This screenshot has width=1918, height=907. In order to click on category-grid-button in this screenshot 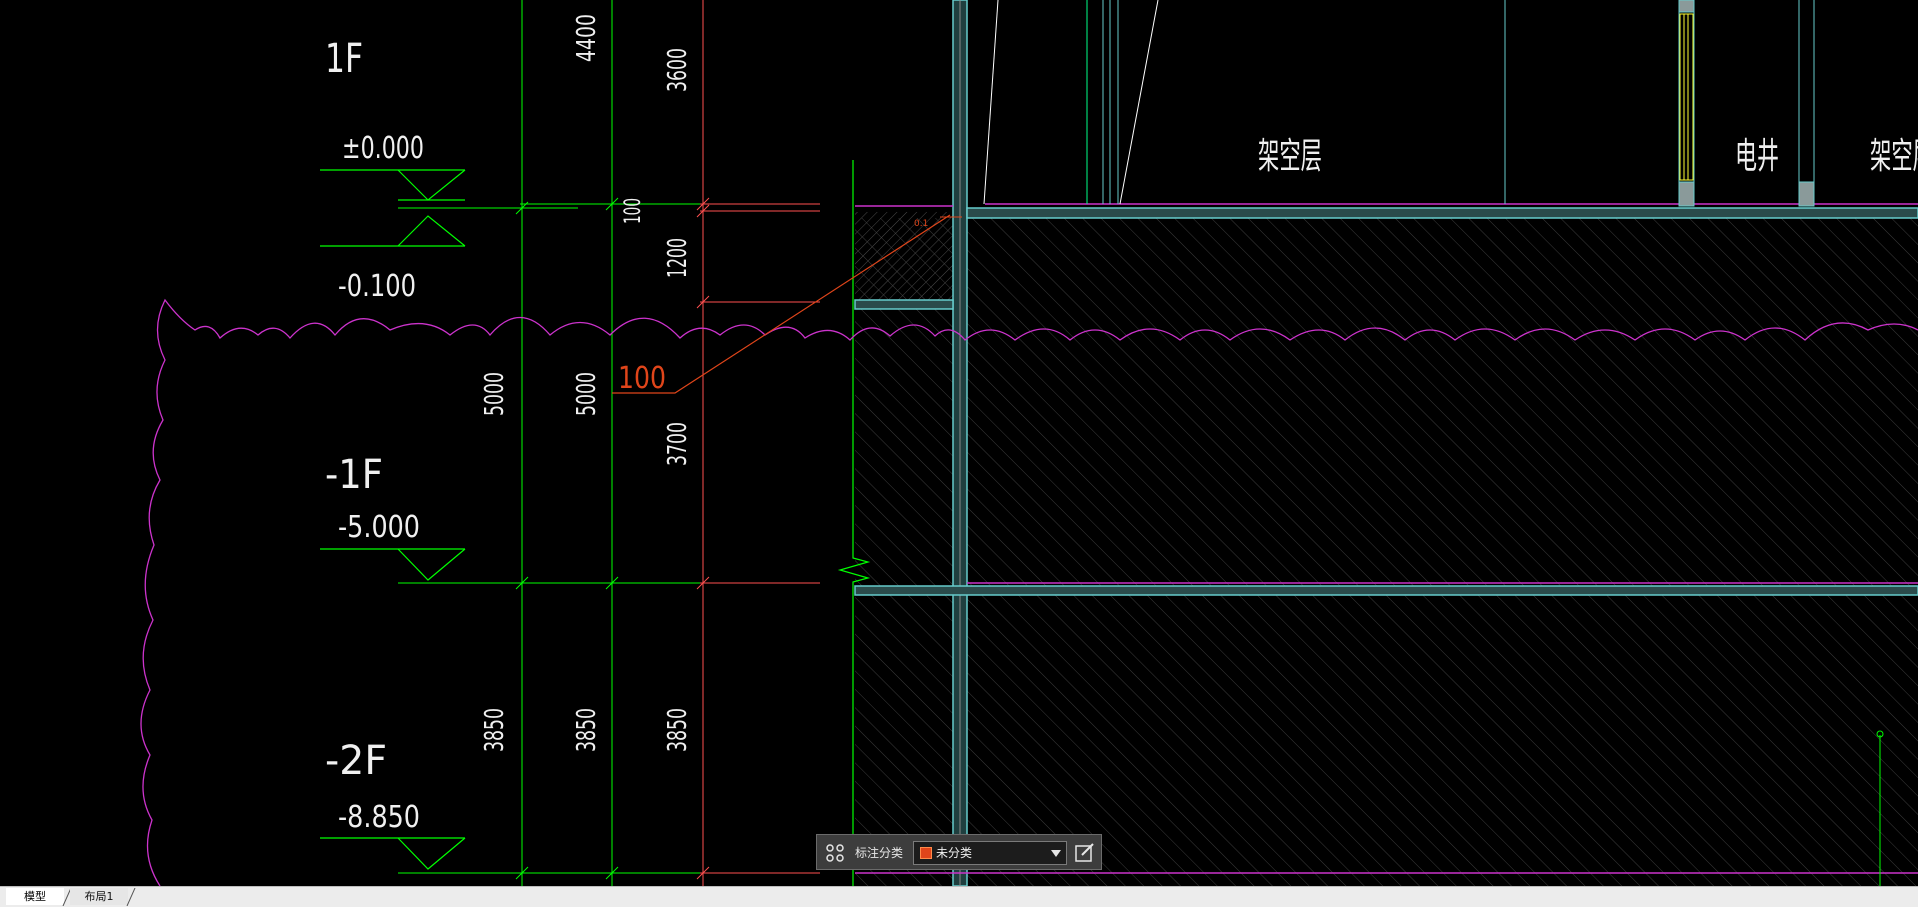, I will do `click(835, 853)`.